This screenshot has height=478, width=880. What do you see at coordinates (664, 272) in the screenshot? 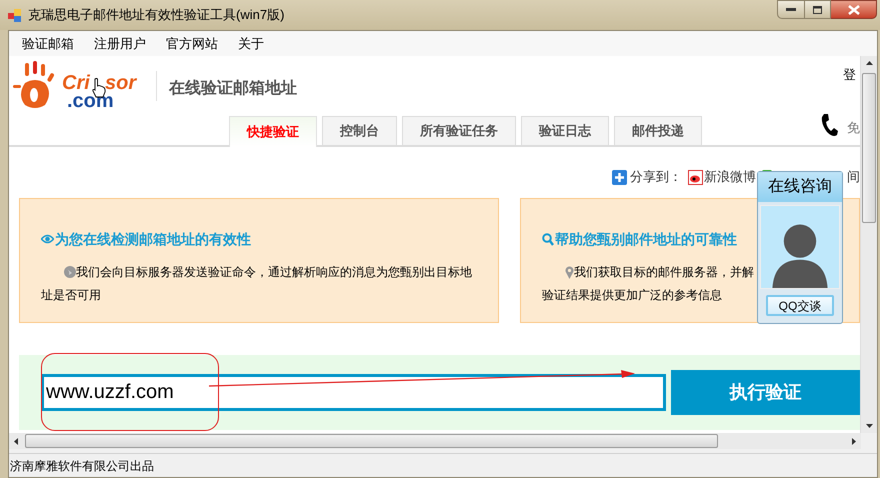
I see `card-text: 我们获取目标的邮件服务器，并解` at bounding box center [664, 272].